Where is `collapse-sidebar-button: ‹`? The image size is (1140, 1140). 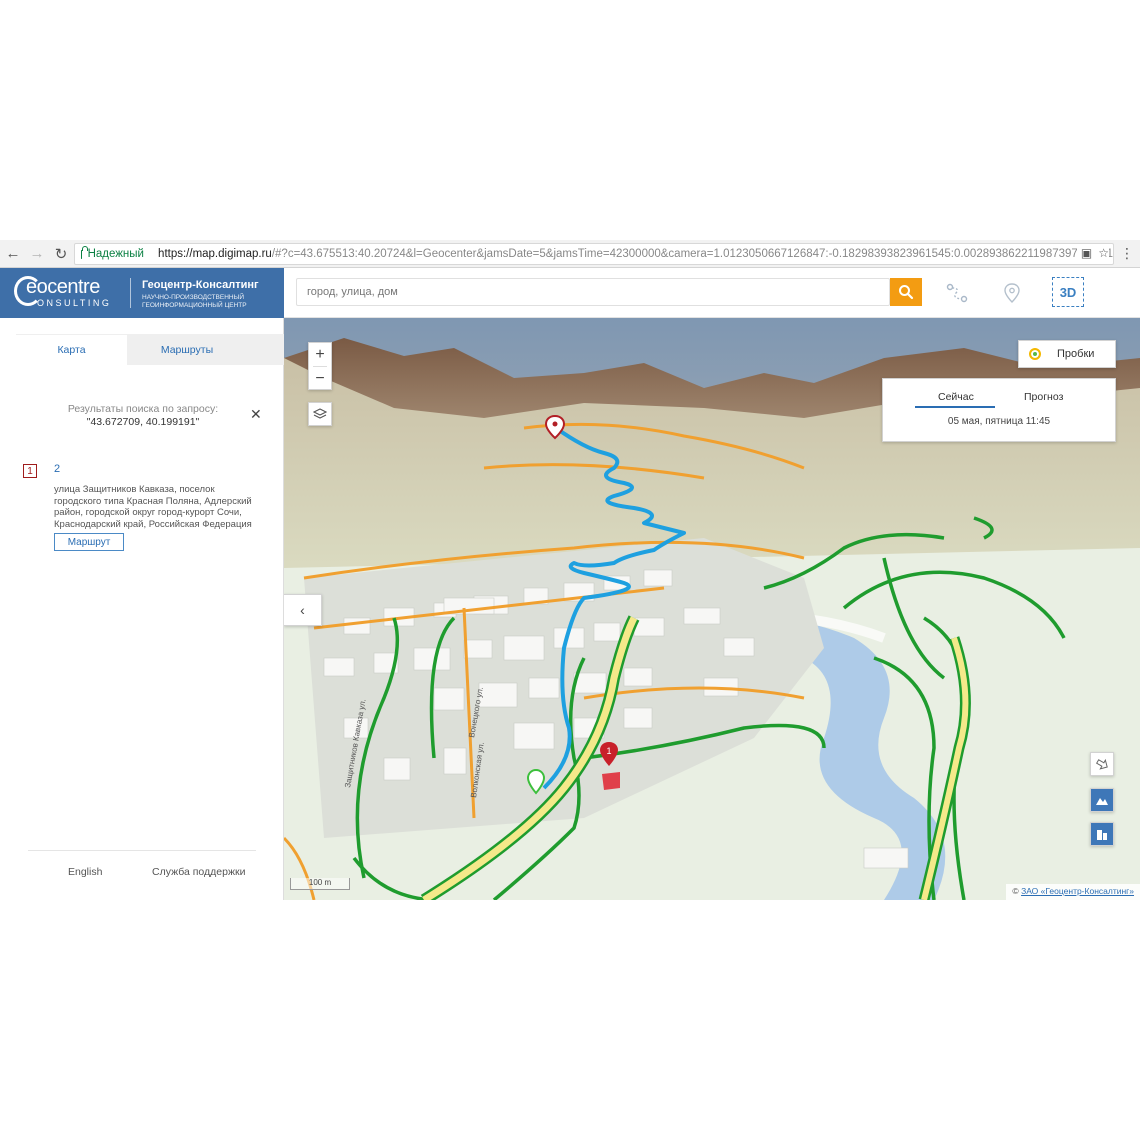
collapse-sidebar-button: ‹ is located at coordinates (303, 610).